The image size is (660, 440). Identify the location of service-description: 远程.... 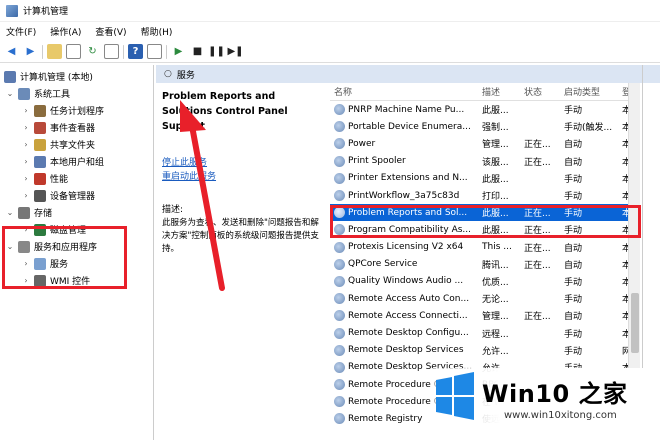
(495, 334).